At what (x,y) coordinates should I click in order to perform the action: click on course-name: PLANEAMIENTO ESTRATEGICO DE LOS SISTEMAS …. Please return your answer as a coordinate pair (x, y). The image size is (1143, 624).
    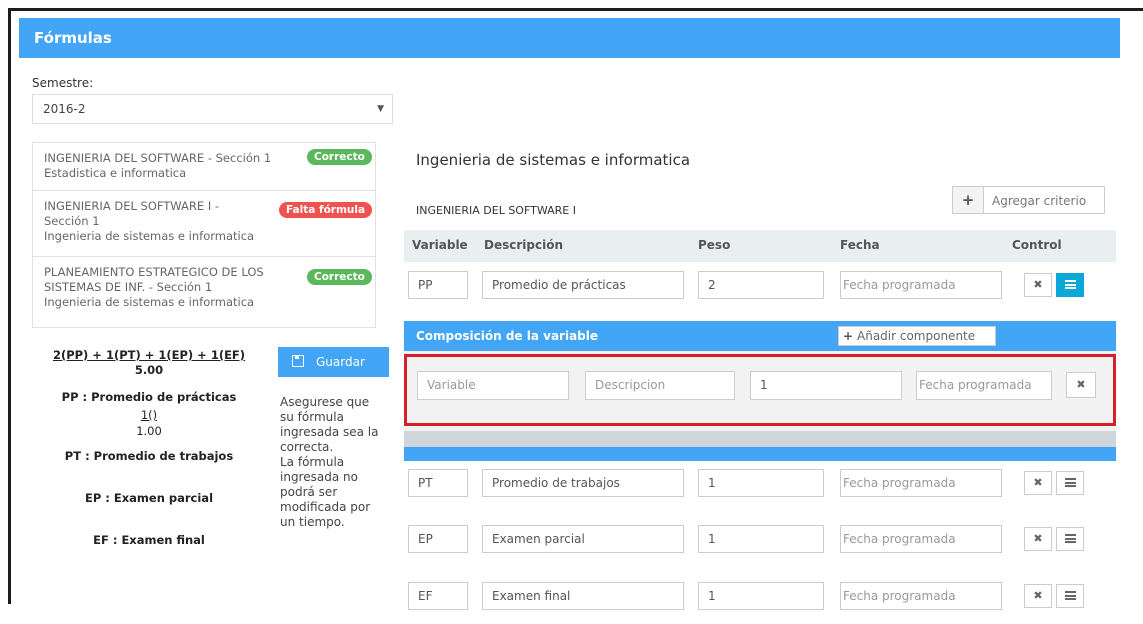
    Looking at the image, I should click on (154, 287).